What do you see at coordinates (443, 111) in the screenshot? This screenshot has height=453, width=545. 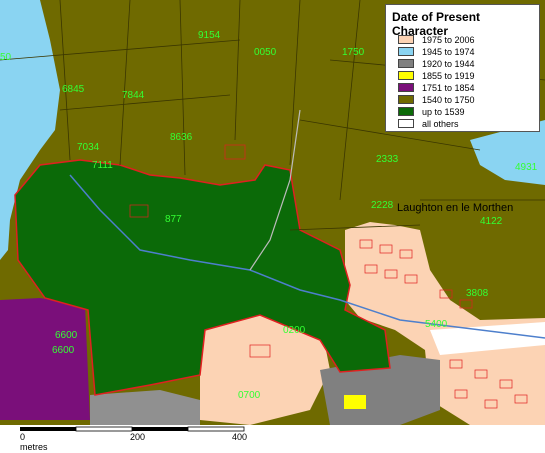 I see `legend-label: up to 1539` at bounding box center [443, 111].